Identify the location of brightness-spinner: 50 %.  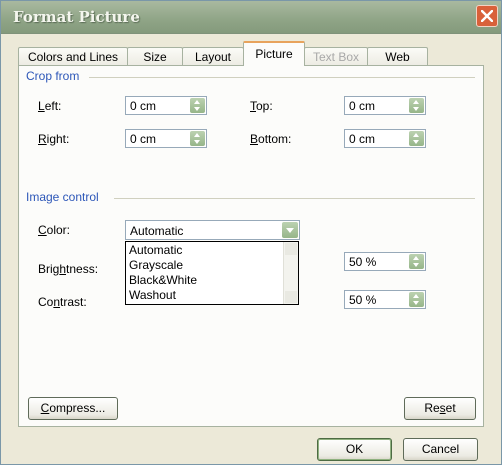
(385, 261).